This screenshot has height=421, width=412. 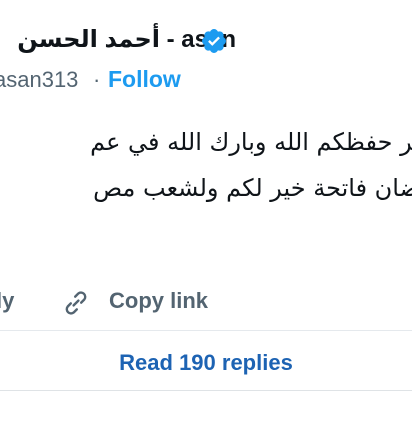 What do you see at coordinates (39, 80) in the screenshot?
I see `author-handle: asan313` at bounding box center [39, 80].